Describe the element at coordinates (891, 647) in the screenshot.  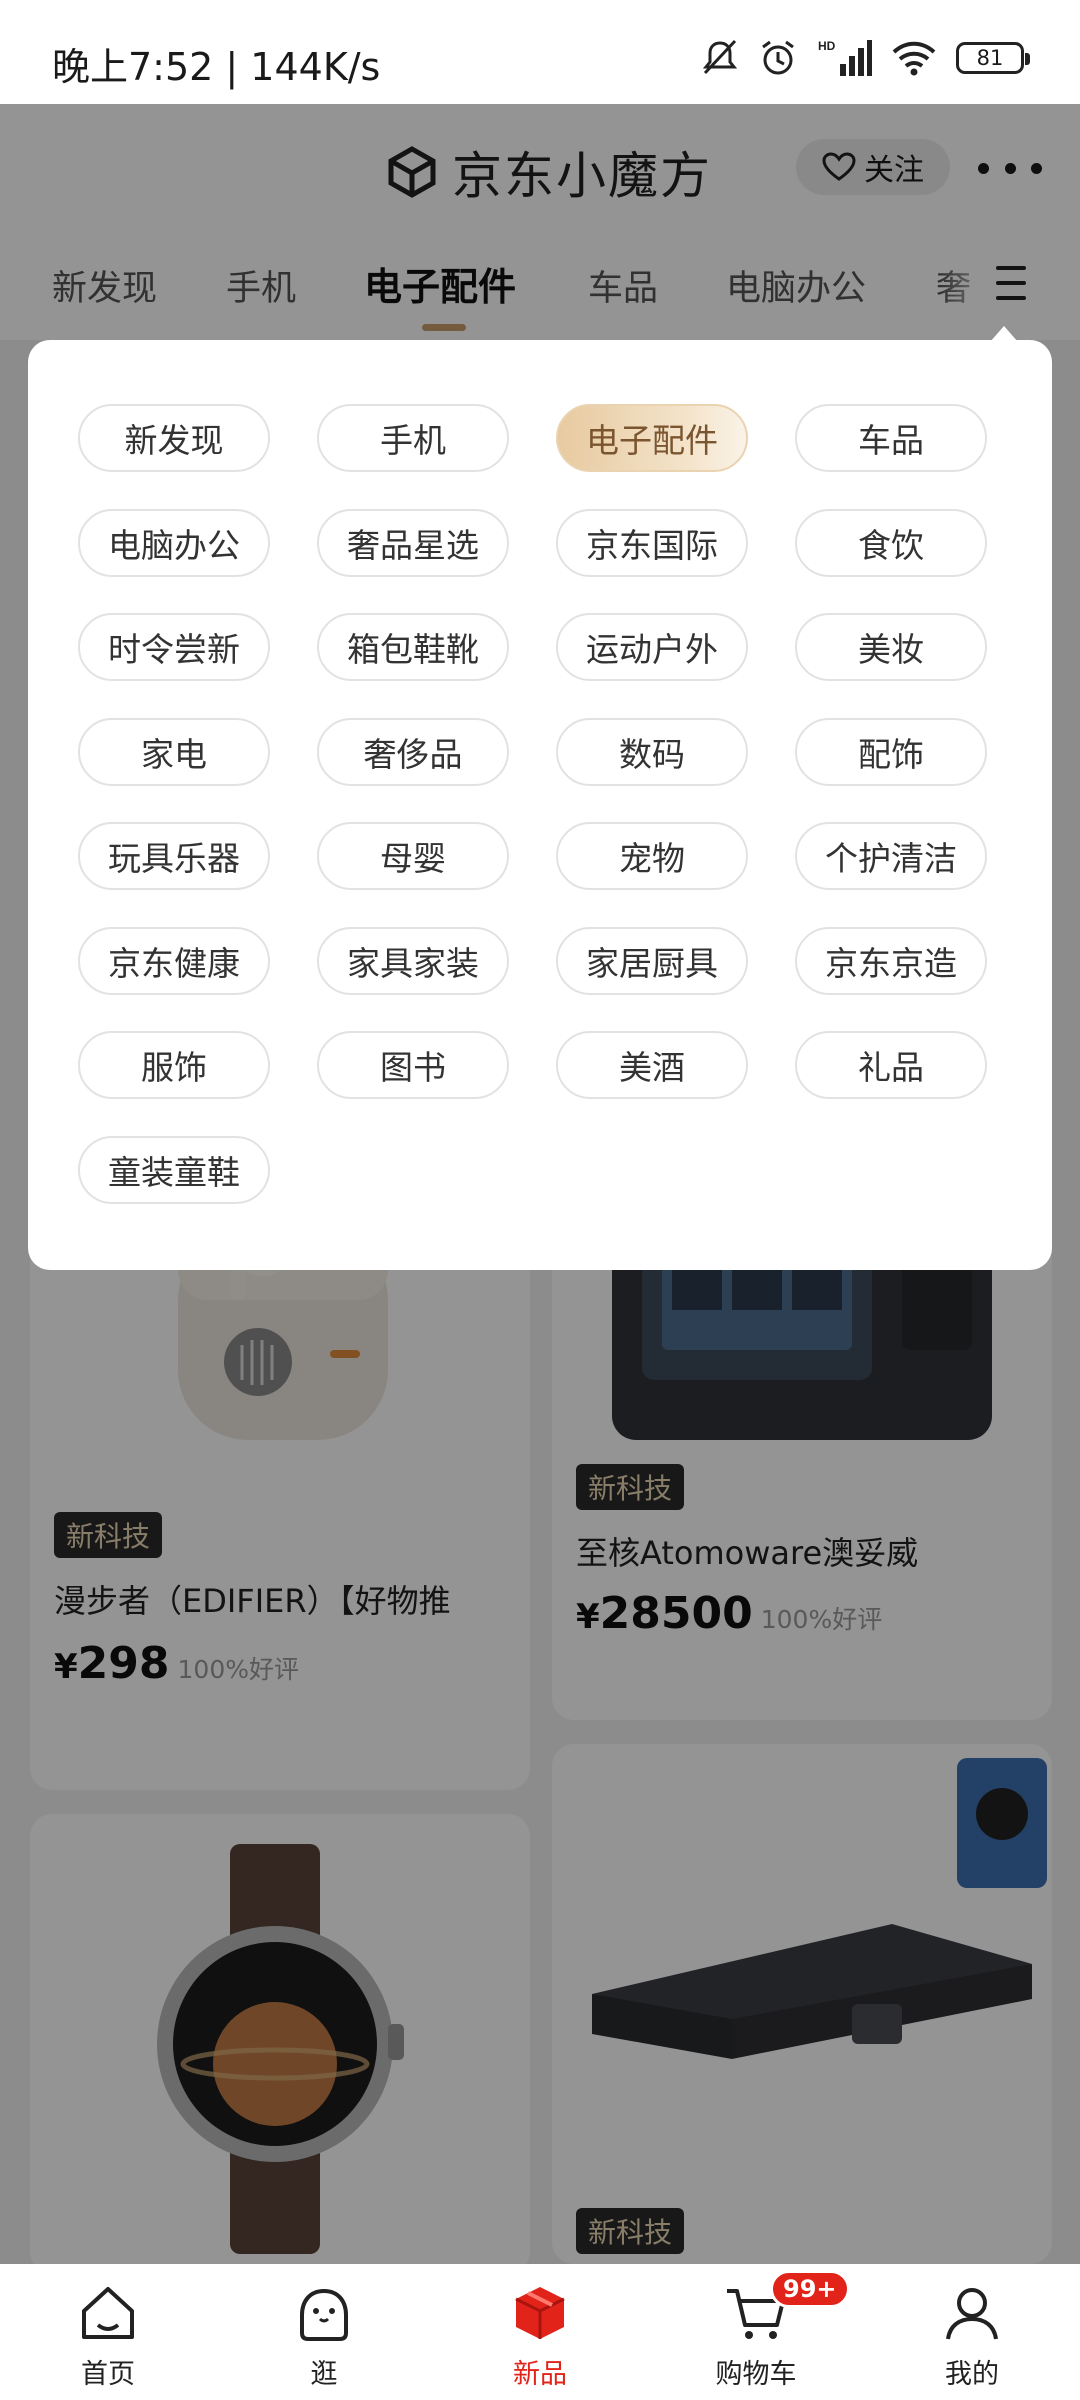
I see `category-chip: 美妆` at that location.